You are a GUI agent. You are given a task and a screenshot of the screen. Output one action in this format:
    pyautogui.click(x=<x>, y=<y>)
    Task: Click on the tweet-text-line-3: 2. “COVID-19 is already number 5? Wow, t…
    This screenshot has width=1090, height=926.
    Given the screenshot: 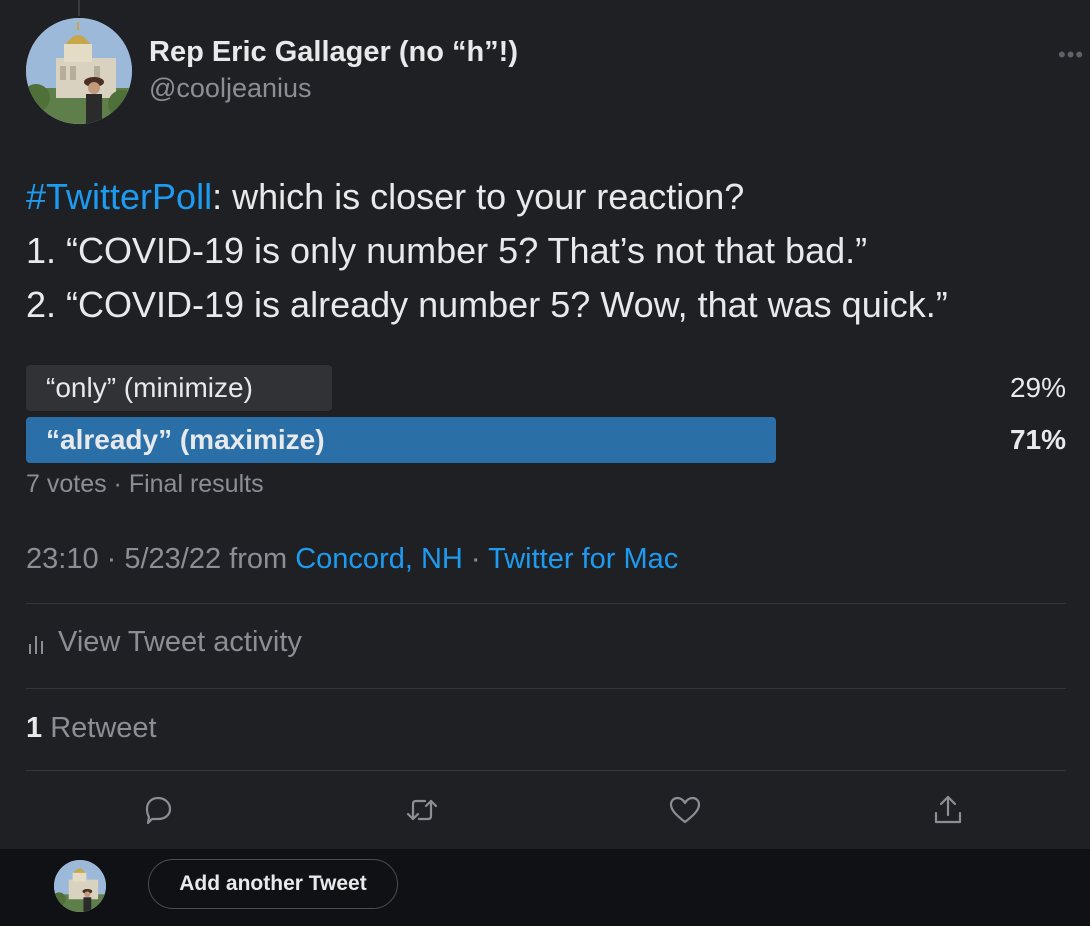 What is the action you would take?
    pyautogui.click(x=487, y=304)
    